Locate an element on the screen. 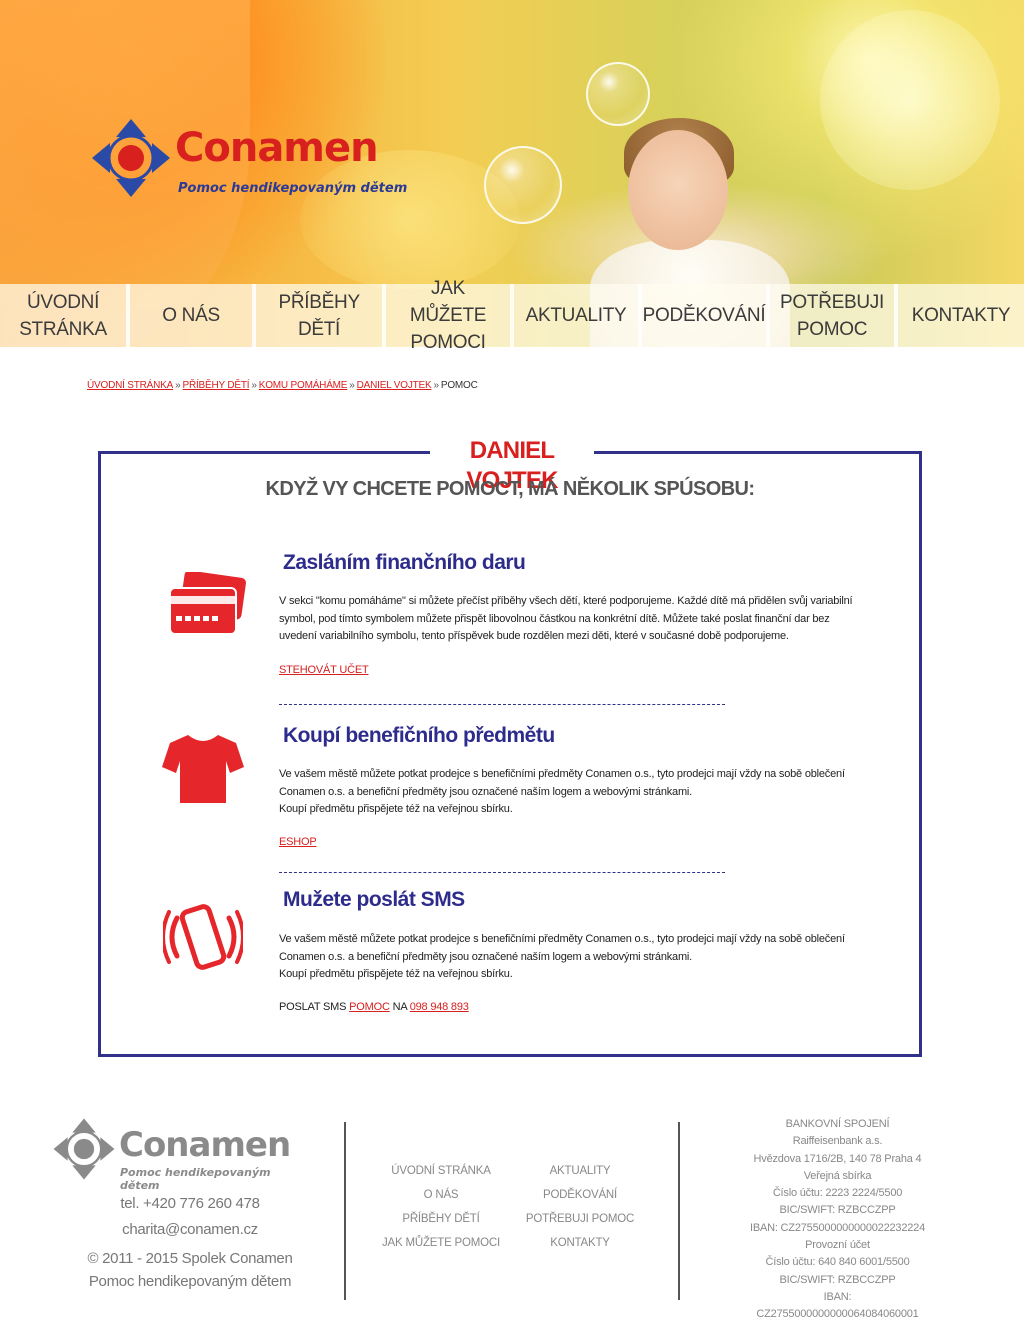 The height and width of the screenshot is (1343, 1024). tshirt-icon is located at coordinates (203, 769).